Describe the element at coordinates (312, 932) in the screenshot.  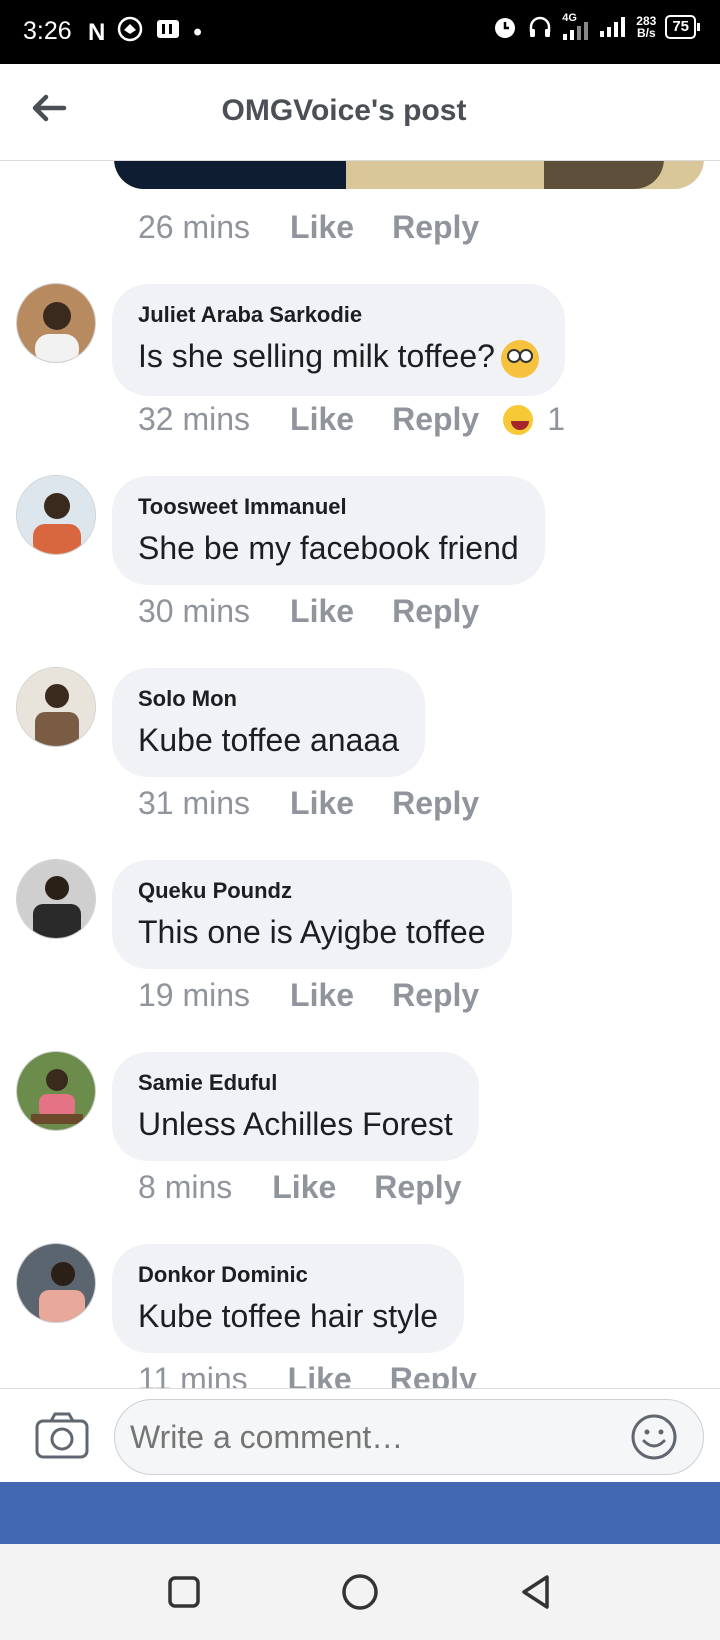
I see `comment-text: This one is Ayigbe toffee` at that location.